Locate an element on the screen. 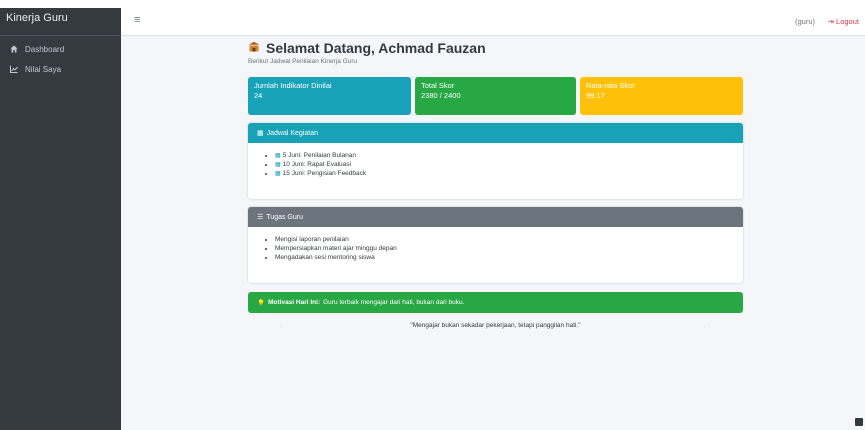 Image resolution: width=865 pixels, height=430 pixels. user-role: (guru) is located at coordinates (804, 21).